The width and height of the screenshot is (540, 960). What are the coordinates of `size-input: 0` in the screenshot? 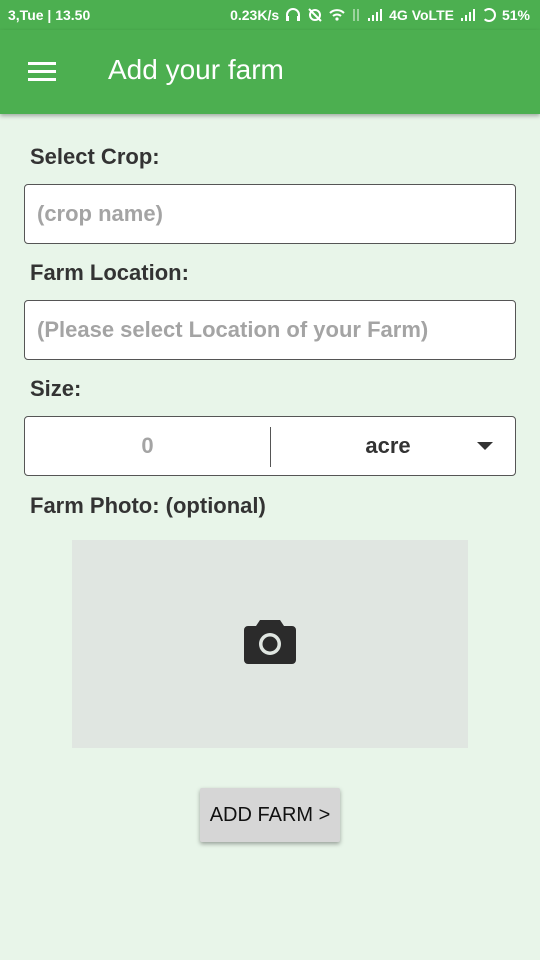 It's located at (147, 446).